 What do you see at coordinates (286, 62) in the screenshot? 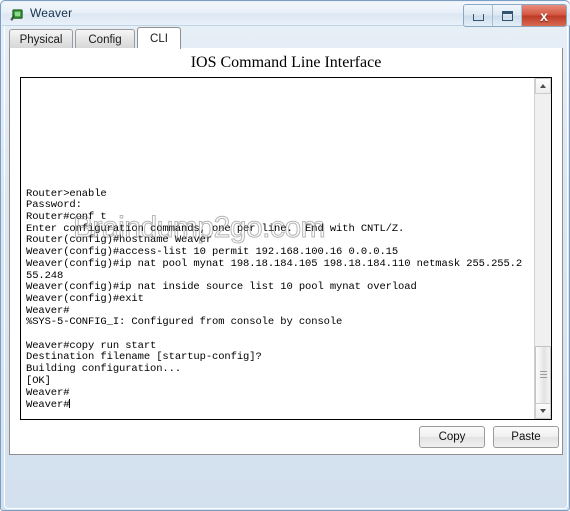
I see `page-title: IOS Command Line Interface` at bounding box center [286, 62].